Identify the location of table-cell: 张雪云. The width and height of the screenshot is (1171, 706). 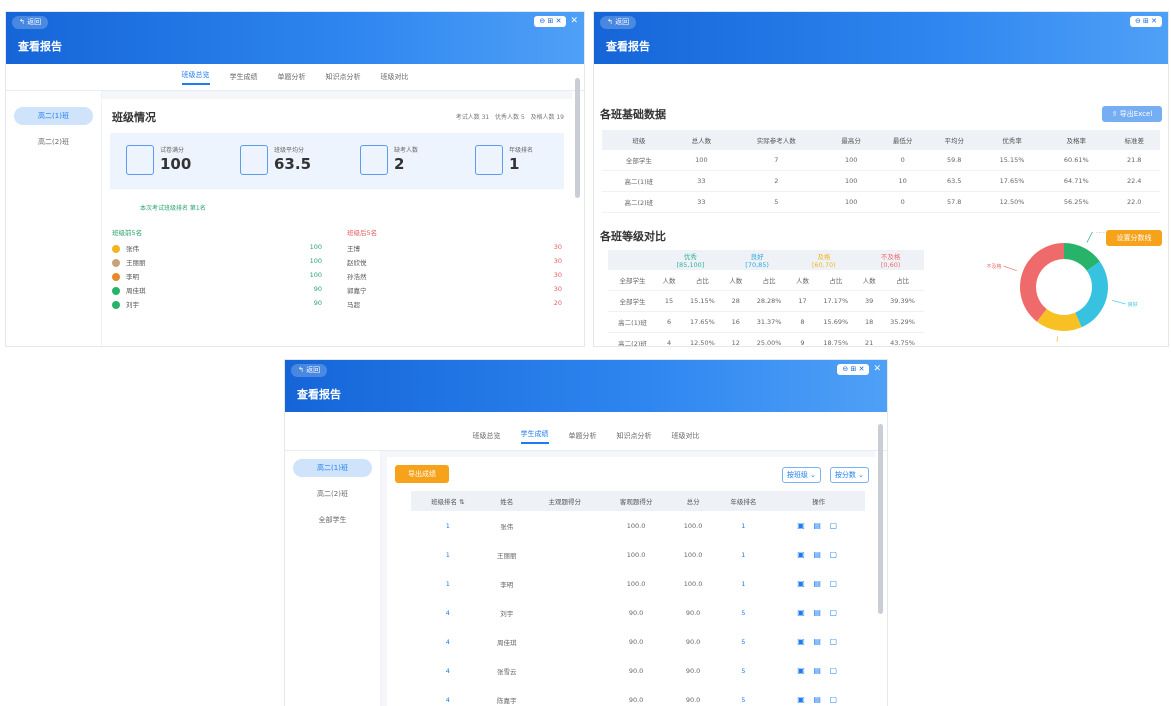
(507, 671).